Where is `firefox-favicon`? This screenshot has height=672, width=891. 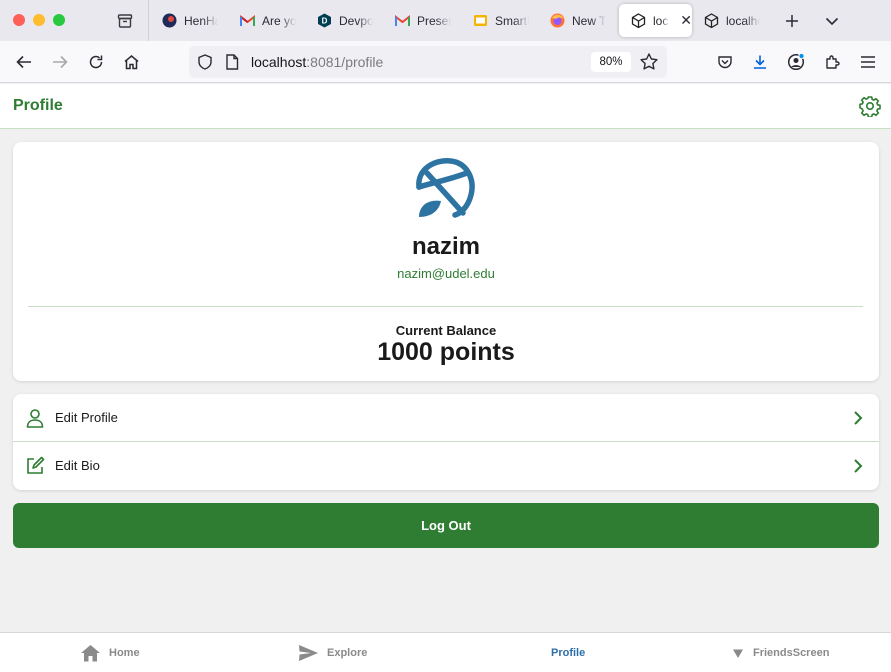
firefox-favicon is located at coordinates (557, 20).